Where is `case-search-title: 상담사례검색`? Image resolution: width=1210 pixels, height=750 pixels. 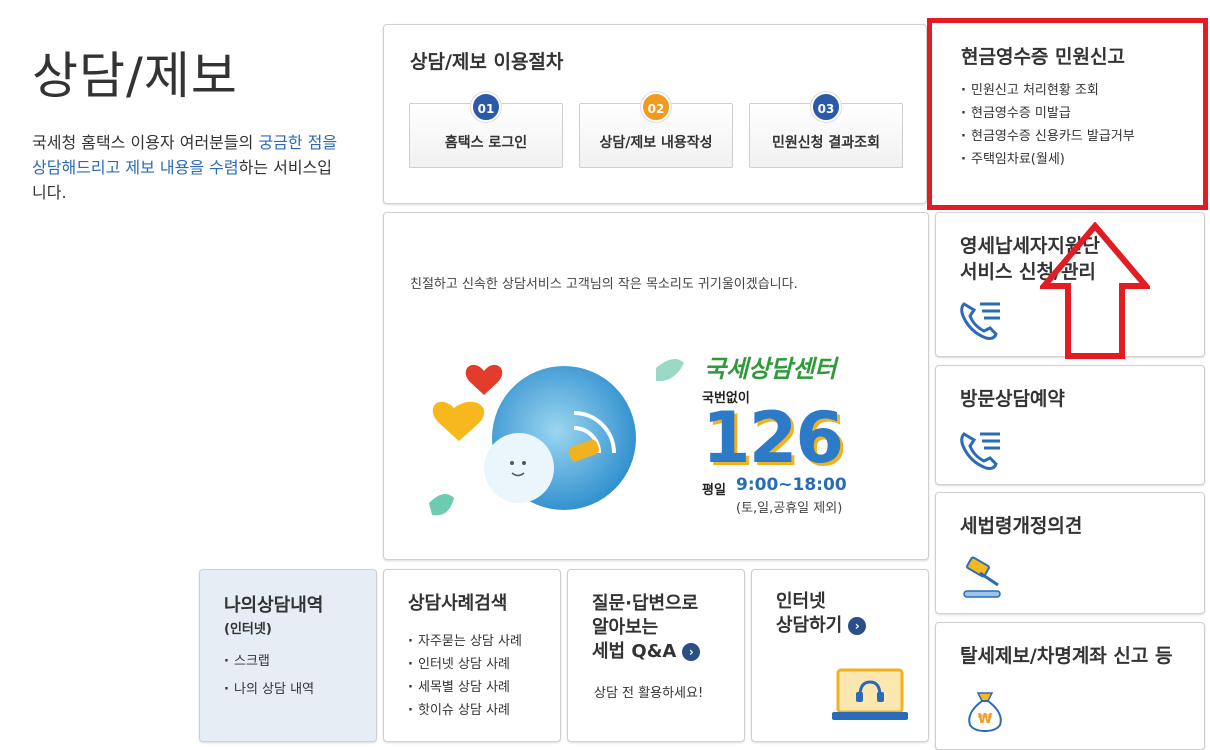 case-search-title: 상담사례검색 is located at coordinates (458, 603).